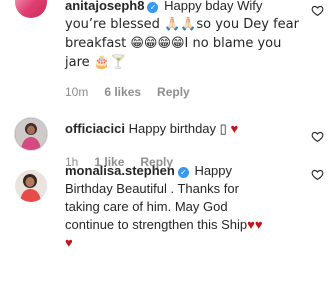  What do you see at coordinates (146, 206) in the screenshot?
I see `comment-text: taking care of him. May God` at bounding box center [146, 206].